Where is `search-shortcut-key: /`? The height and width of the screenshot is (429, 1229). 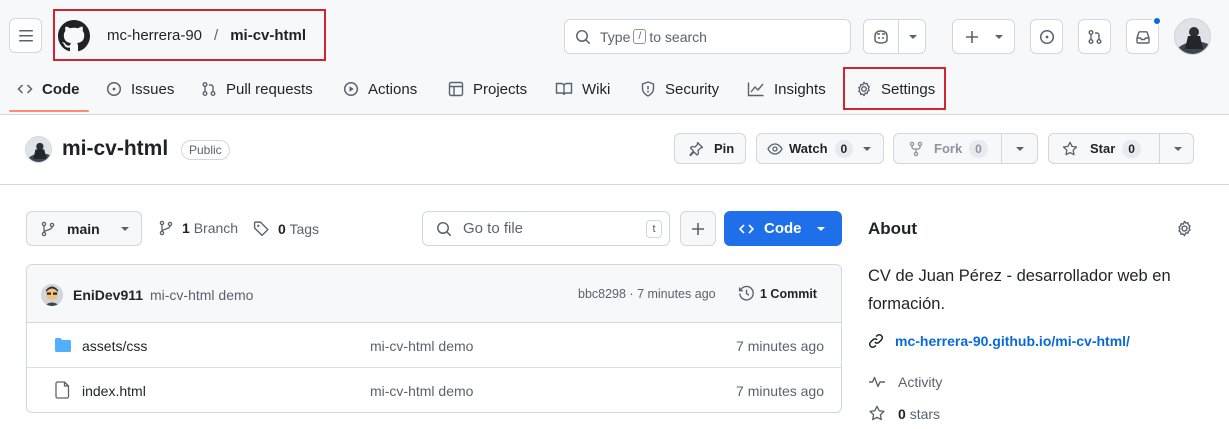 search-shortcut-key: / is located at coordinates (640, 36).